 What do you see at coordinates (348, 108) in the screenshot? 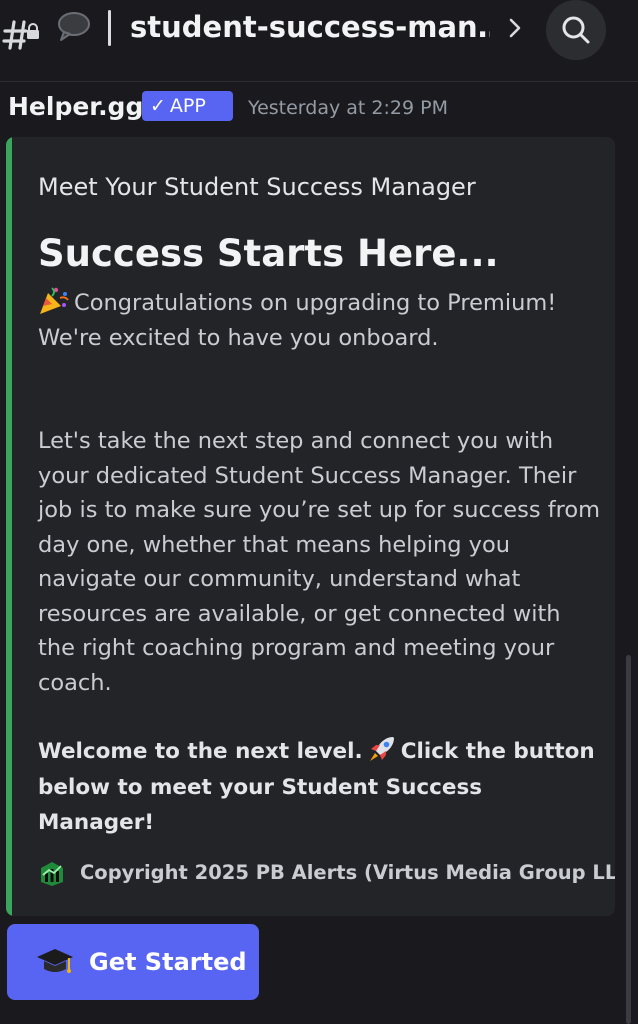
I see `message-timestamp: Yesterday at 2:29 PM` at bounding box center [348, 108].